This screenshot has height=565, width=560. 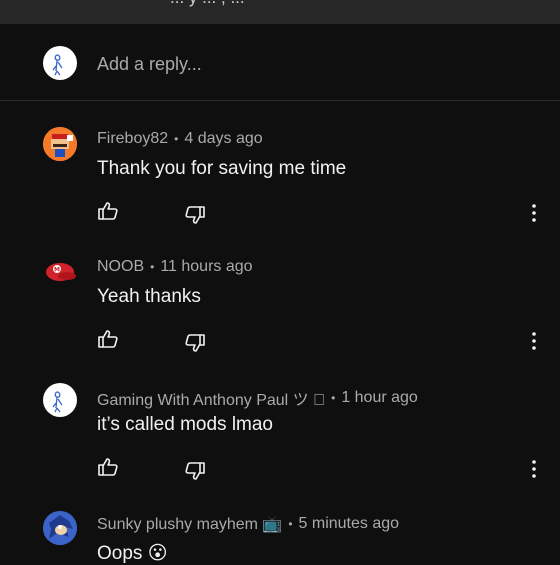 What do you see at coordinates (211, 398) in the screenshot?
I see `comment-author: Gaming With Anthony Paul ツ ` at bounding box center [211, 398].